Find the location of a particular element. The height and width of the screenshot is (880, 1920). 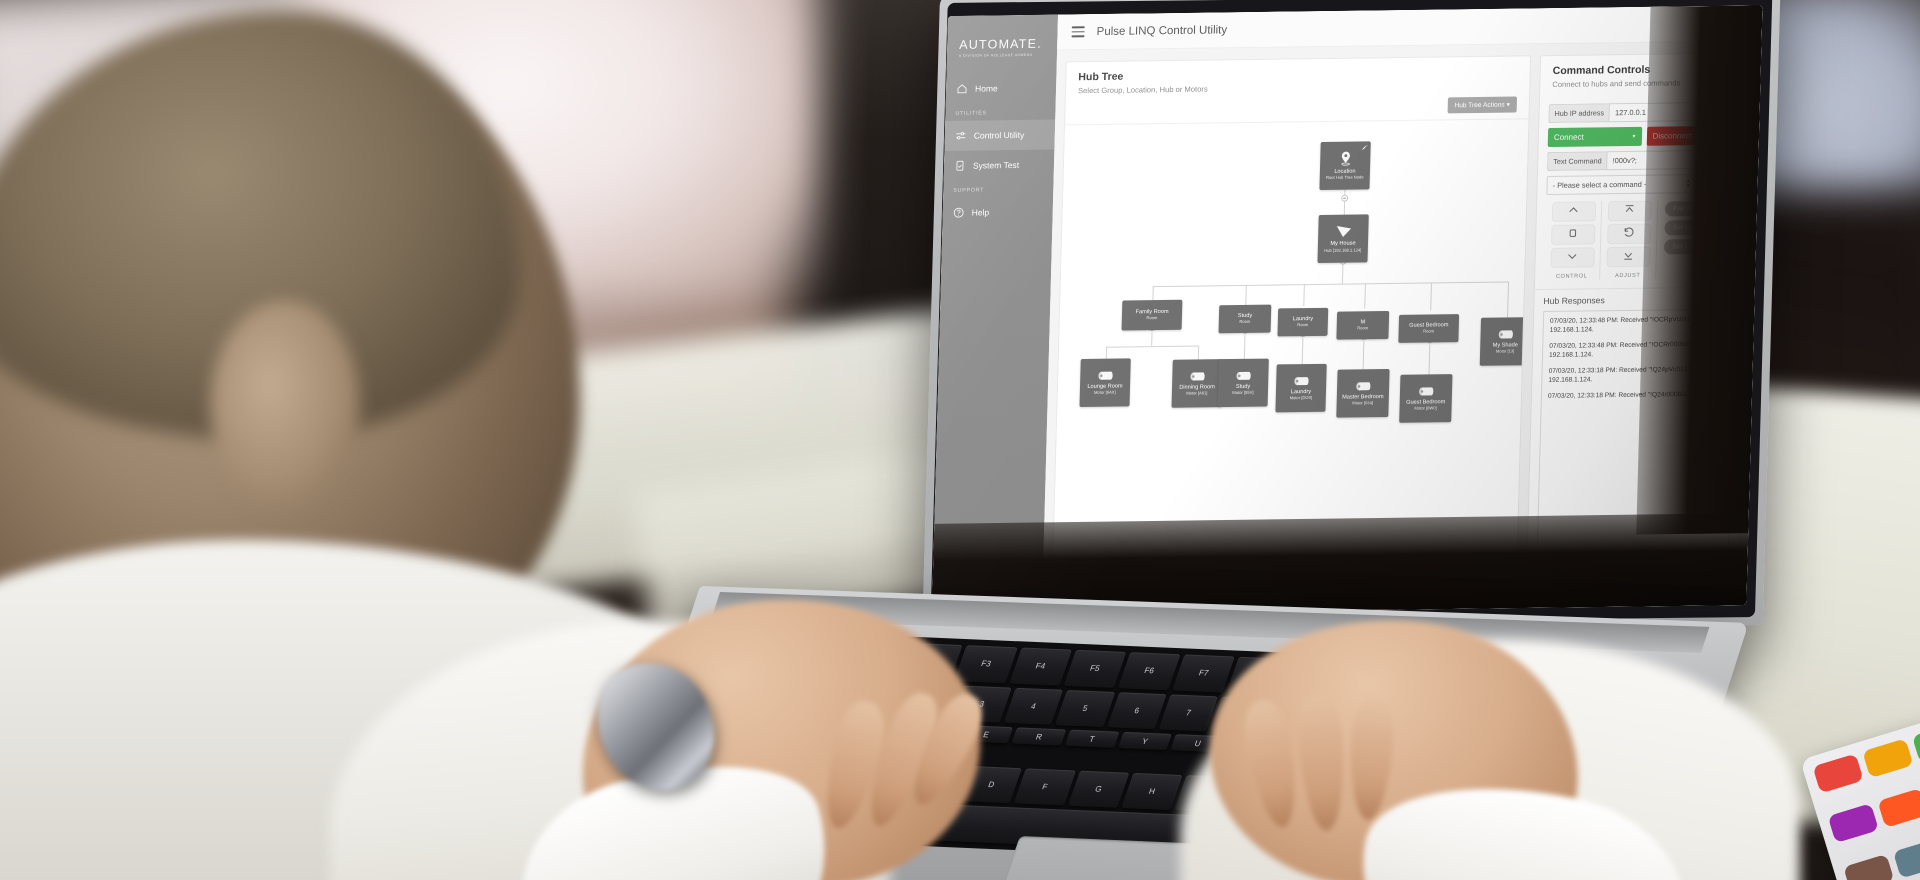

hub-tree-actions-label: Hub Tree Actions is located at coordinates (1479, 105).